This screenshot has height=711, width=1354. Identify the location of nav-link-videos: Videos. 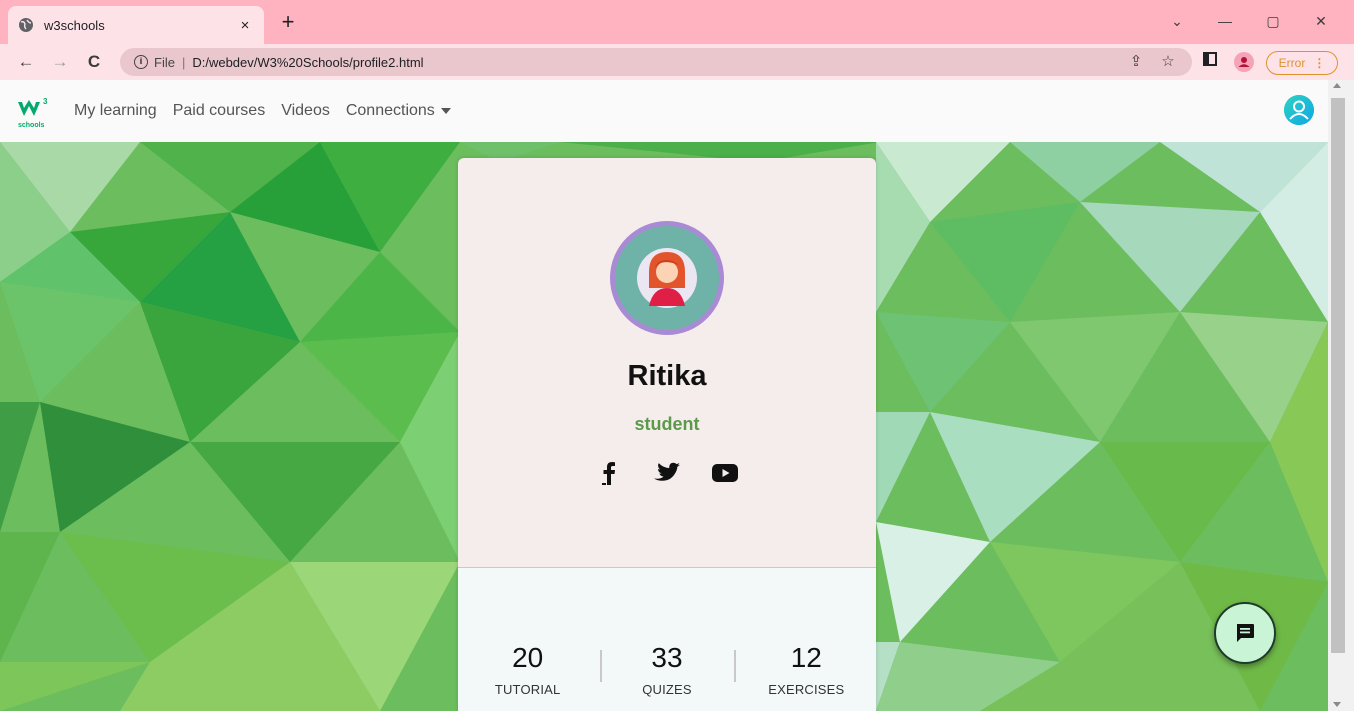
(305, 111).